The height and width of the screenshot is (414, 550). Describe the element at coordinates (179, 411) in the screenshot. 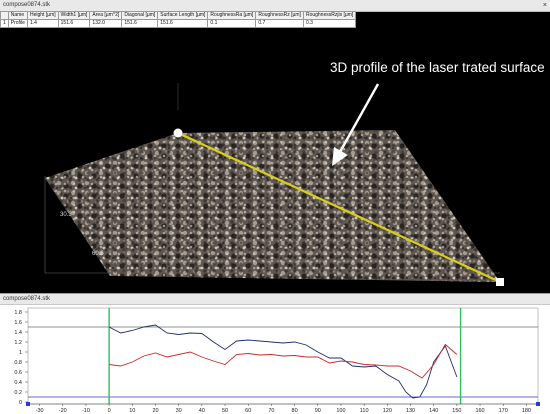

I see `x-tick-label: 30` at that location.